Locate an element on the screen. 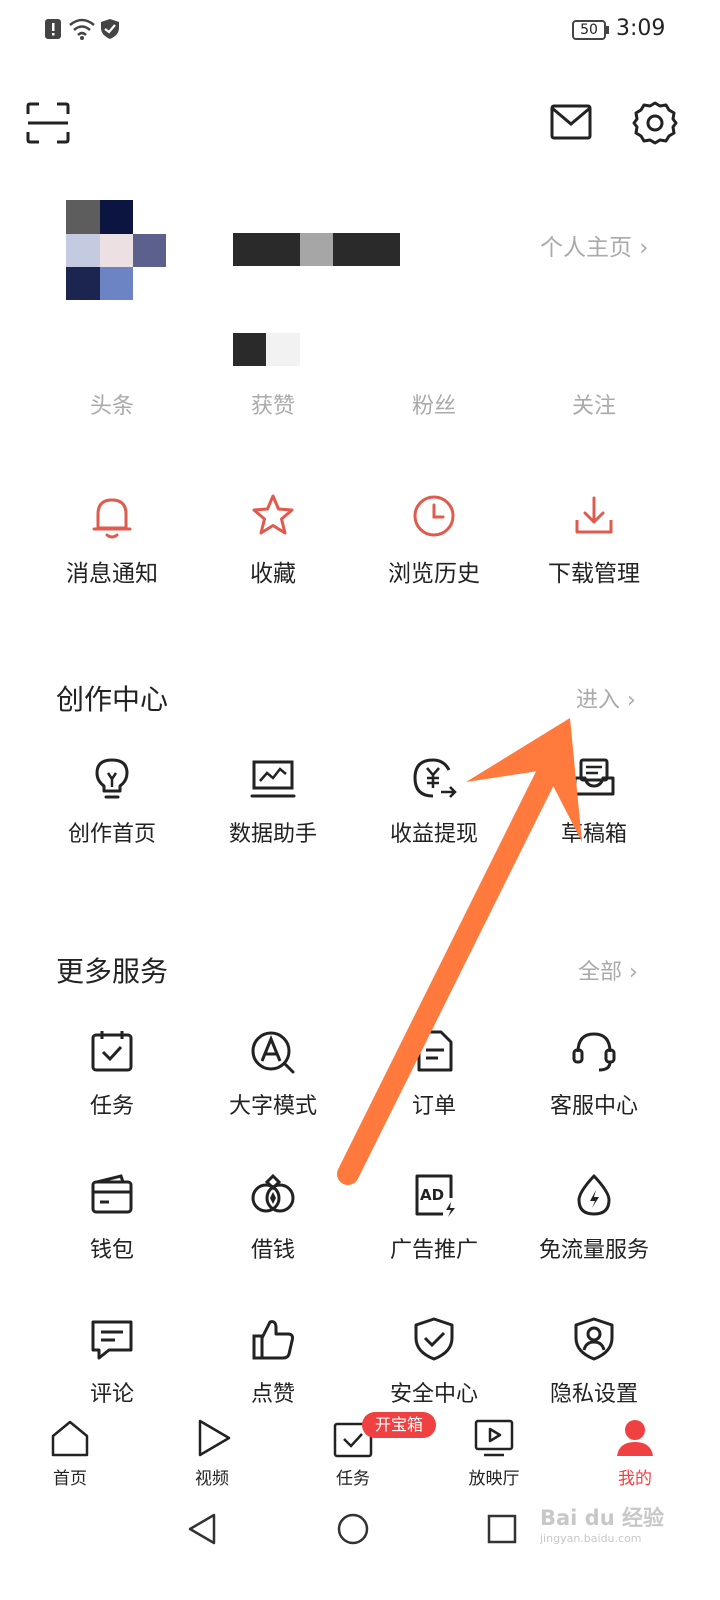 The image size is (720, 1600). battery-level: 50 is located at coordinates (589, 30).